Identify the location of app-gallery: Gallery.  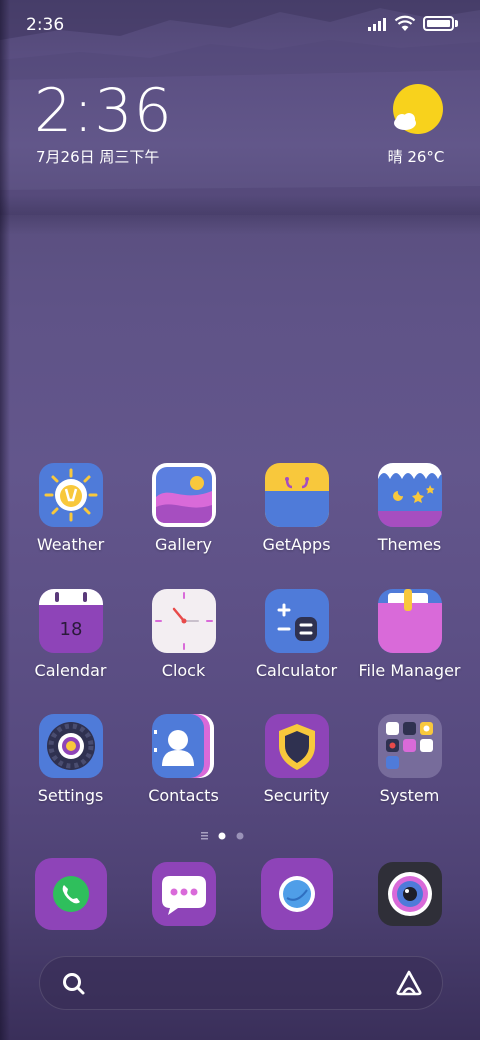
(183, 518).